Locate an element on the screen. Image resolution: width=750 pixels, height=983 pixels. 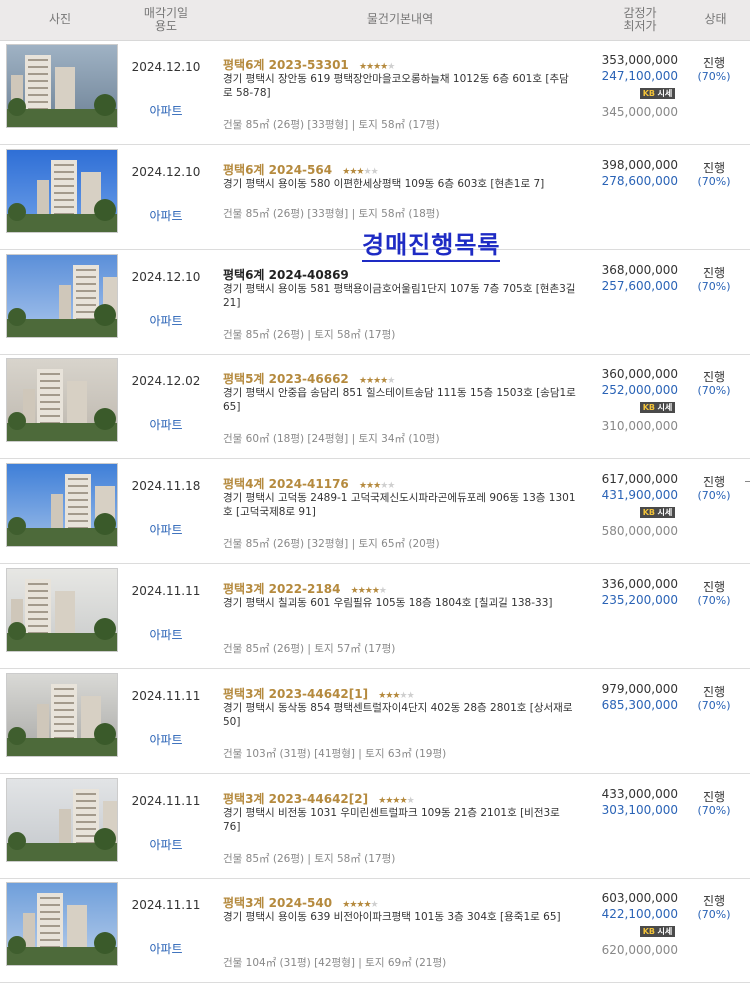
case-number-link: 평택6계 2024-40869 is located at coordinates (289, 274).